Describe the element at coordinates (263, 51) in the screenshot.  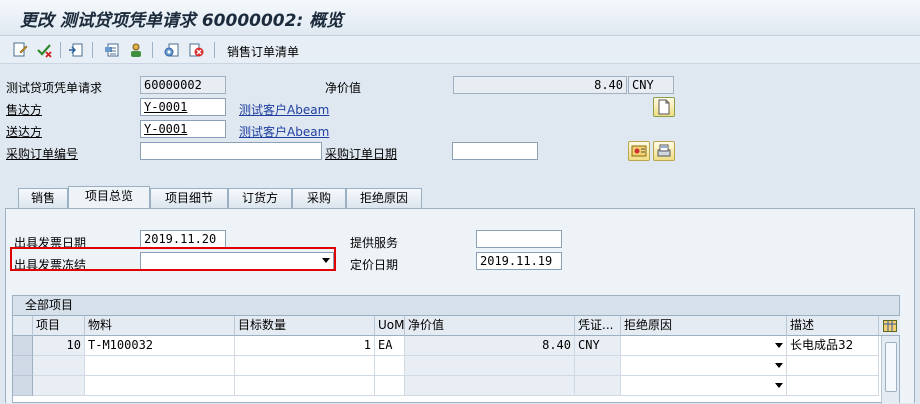
I see `sales-order-list-button: 销售订单清单` at that location.